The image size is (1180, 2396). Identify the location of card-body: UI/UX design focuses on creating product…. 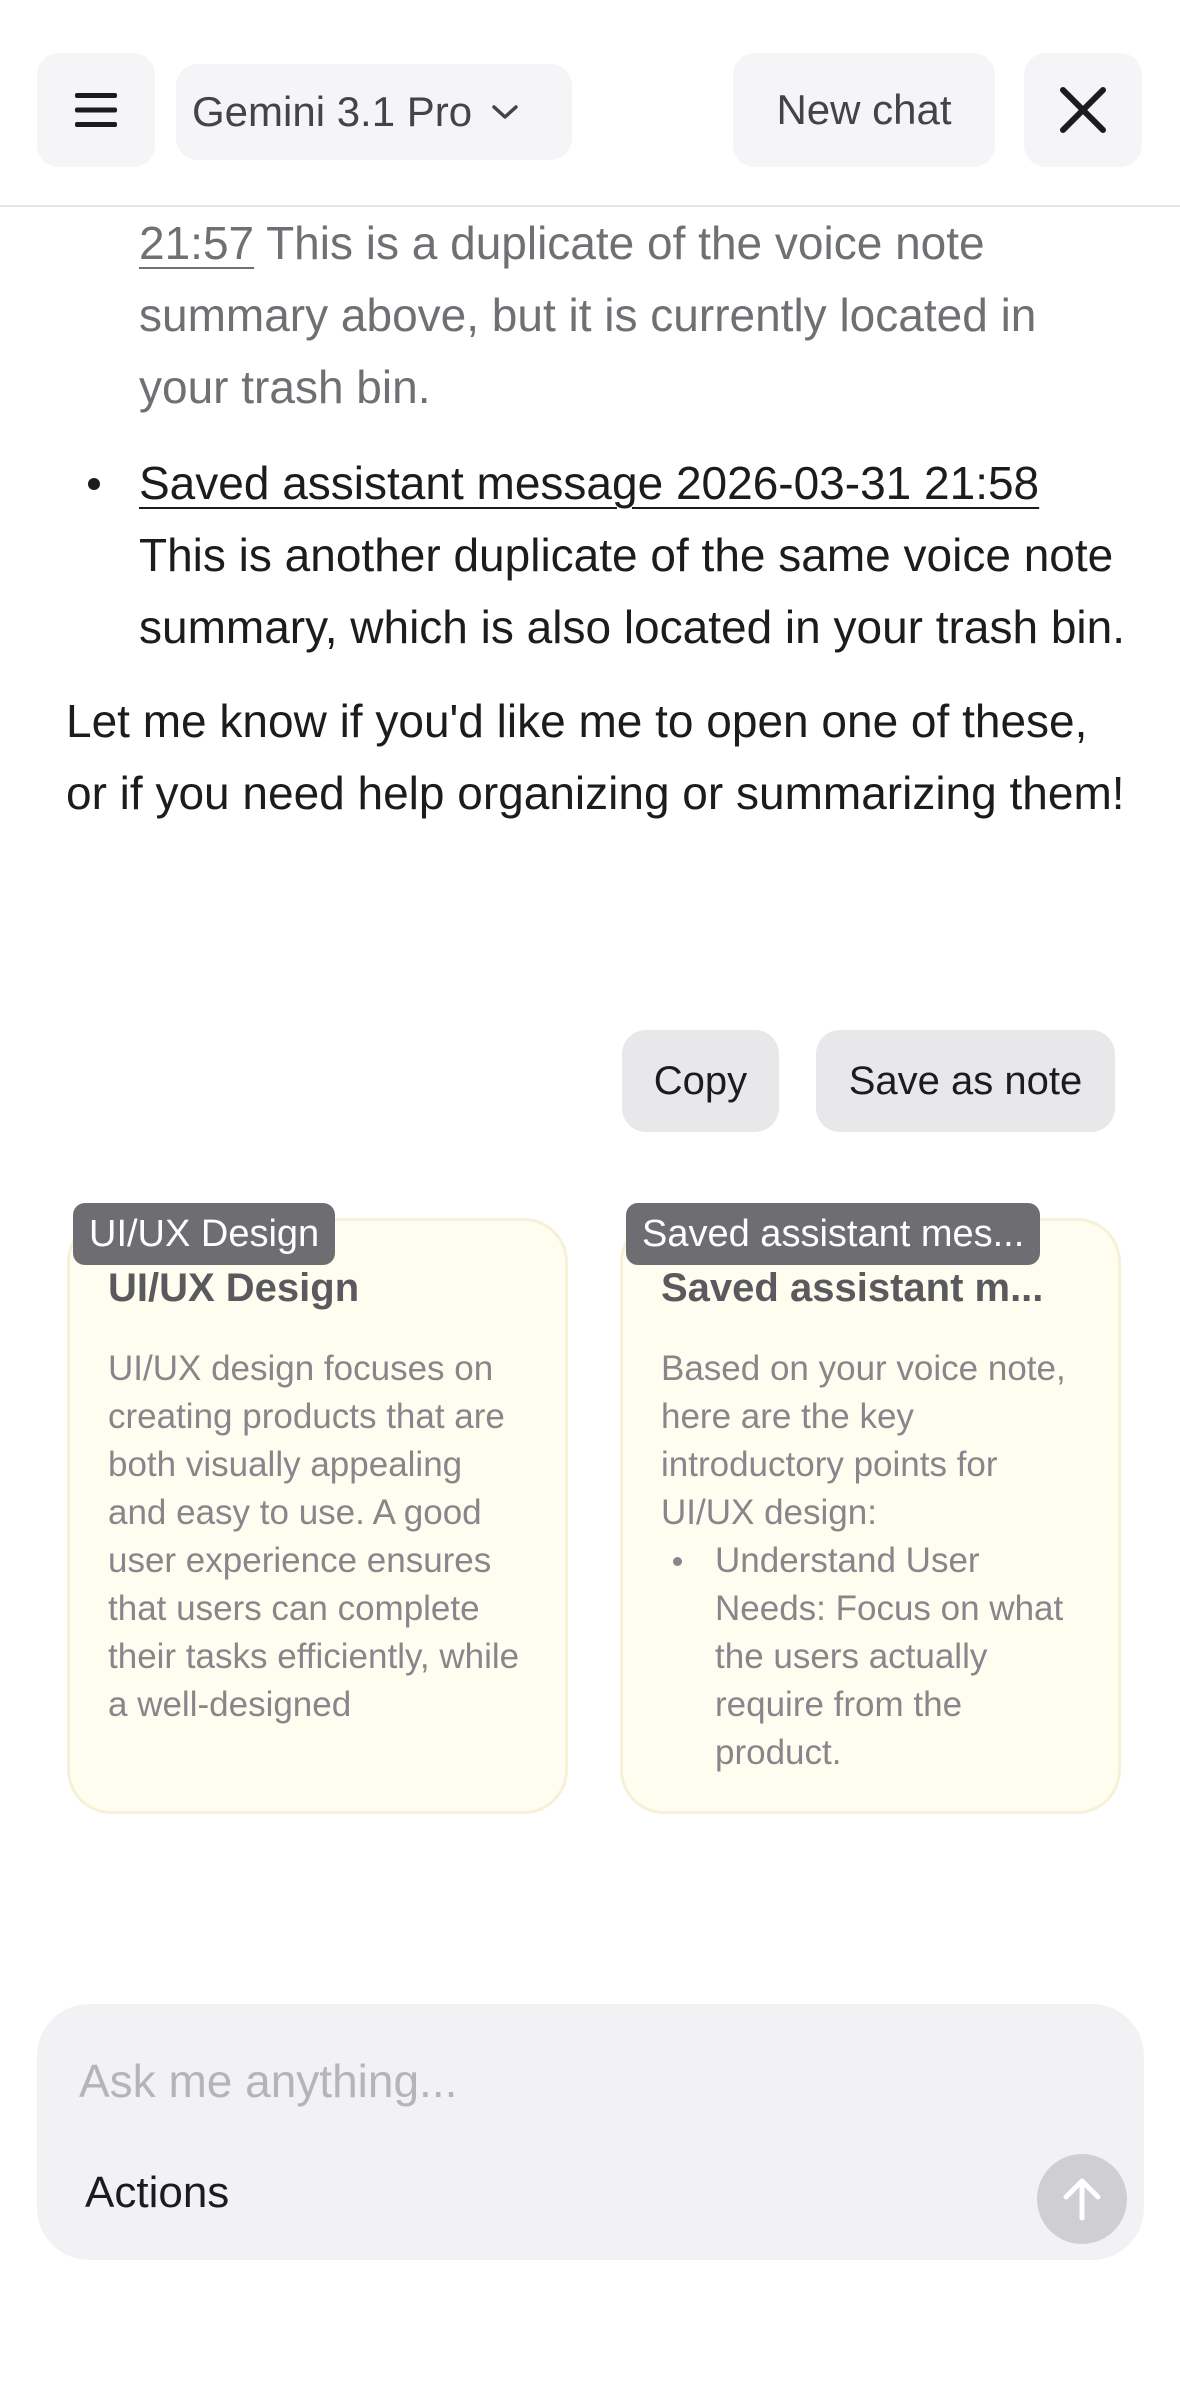
(314, 1536).